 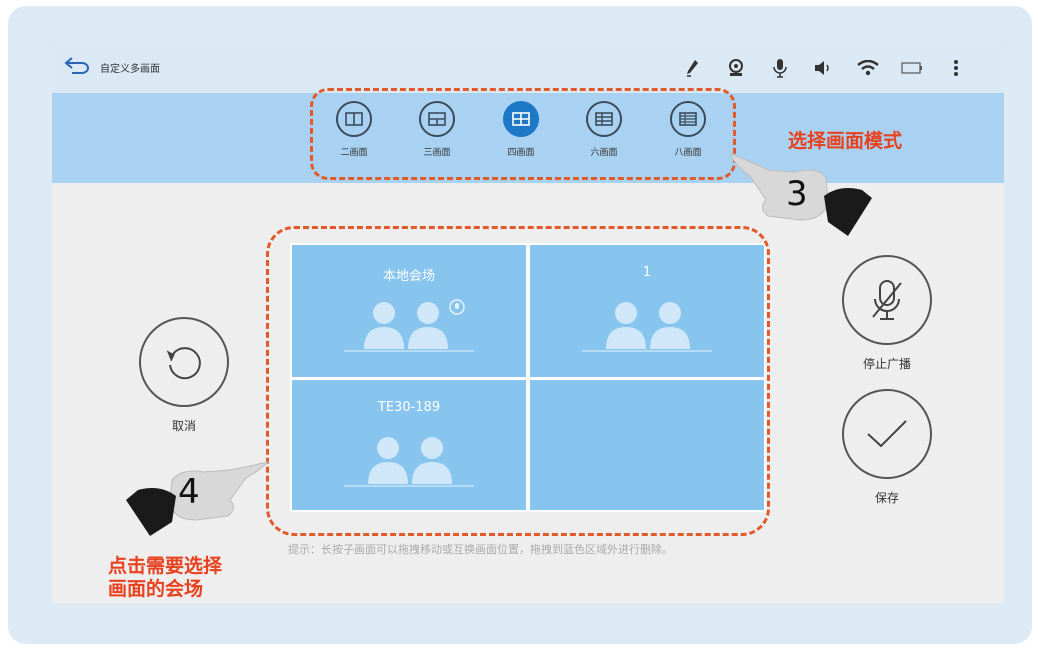 What do you see at coordinates (736, 68) in the screenshot?
I see `camera-icon` at bounding box center [736, 68].